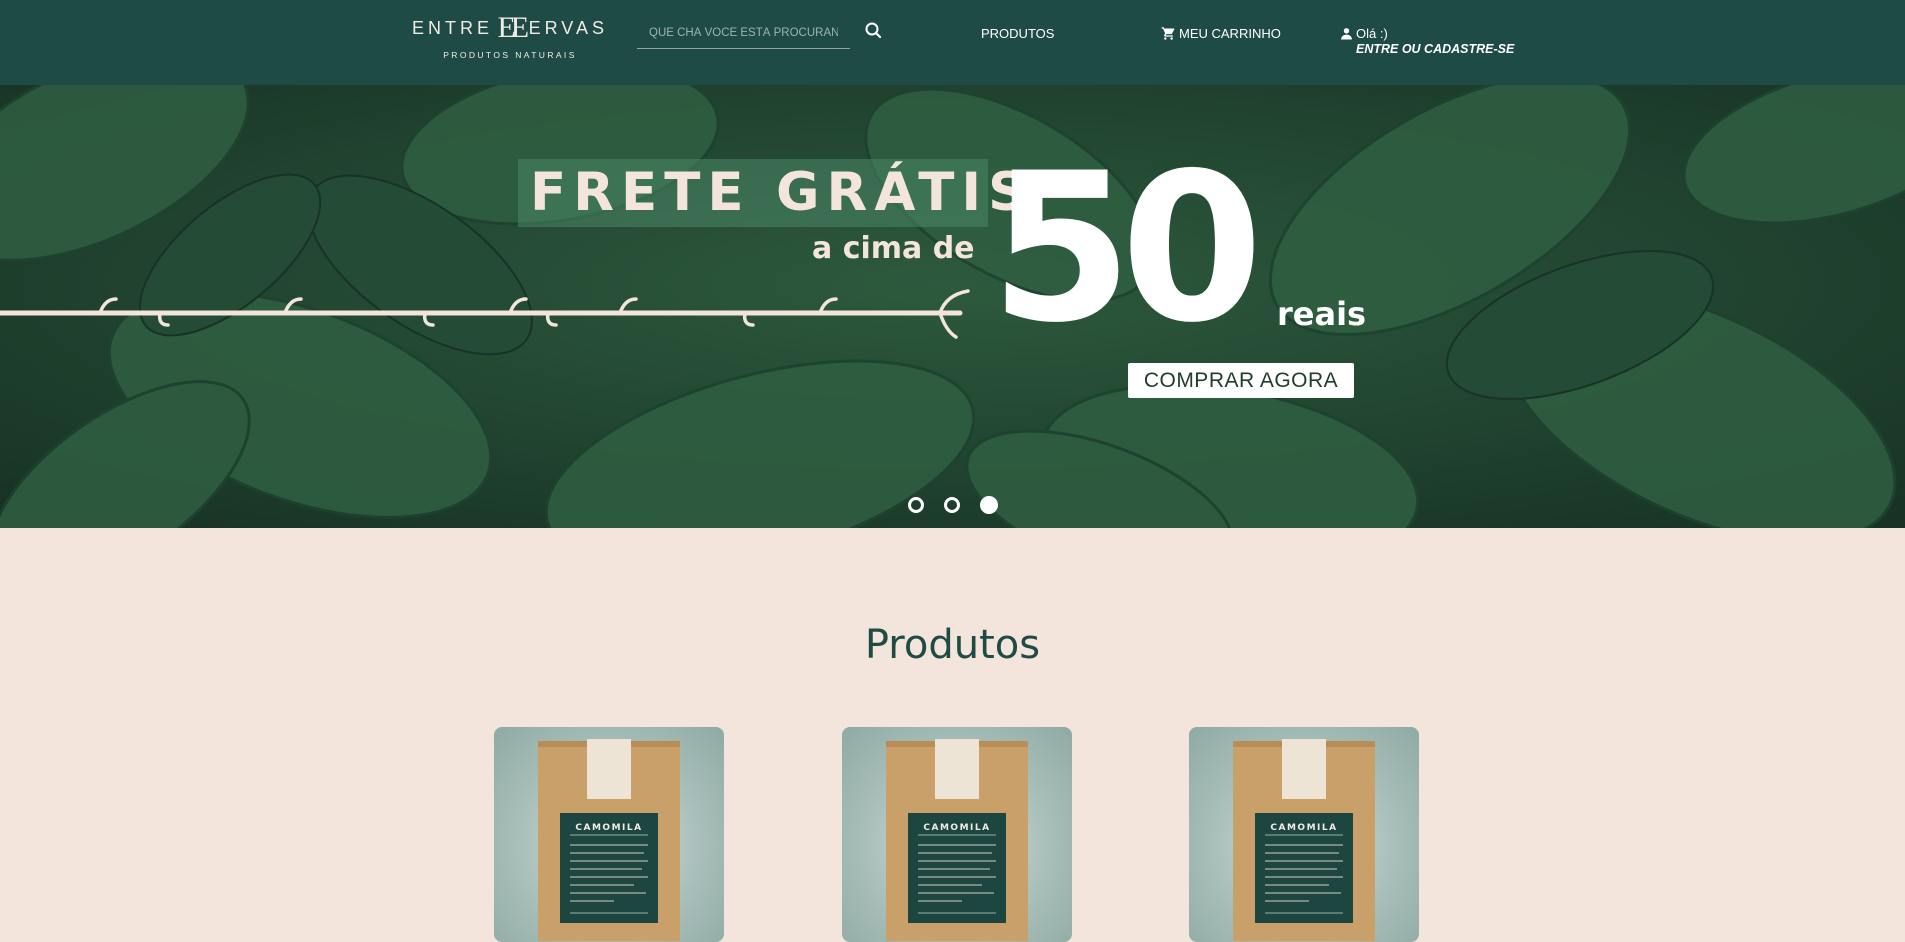  I want to click on carousel-dot-3-active, so click(989, 505).